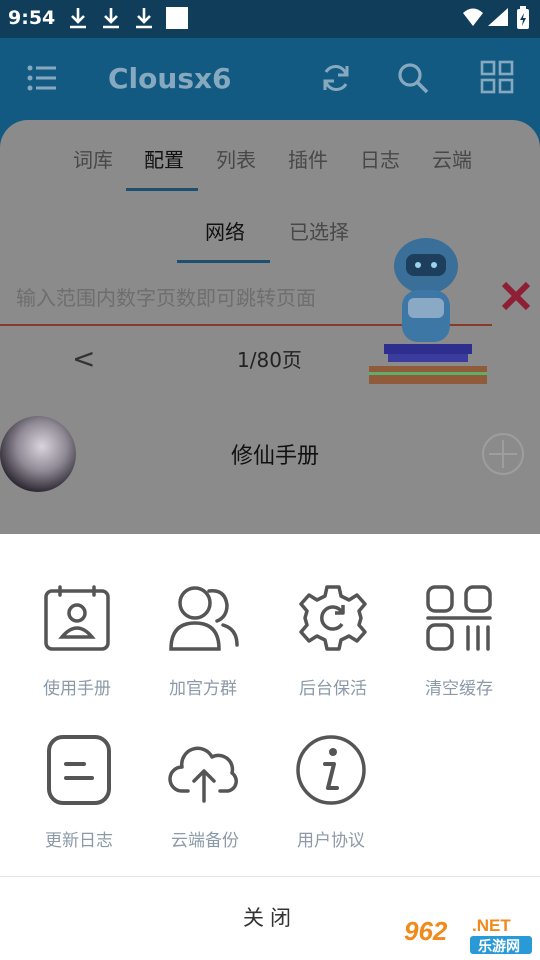 This screenshot has height=960, width=540. Describe the element at coordinates (166, 296) in the screenshot. I see `page-jump-input: 输入范围内数字页数即可跳转页面` at that location.